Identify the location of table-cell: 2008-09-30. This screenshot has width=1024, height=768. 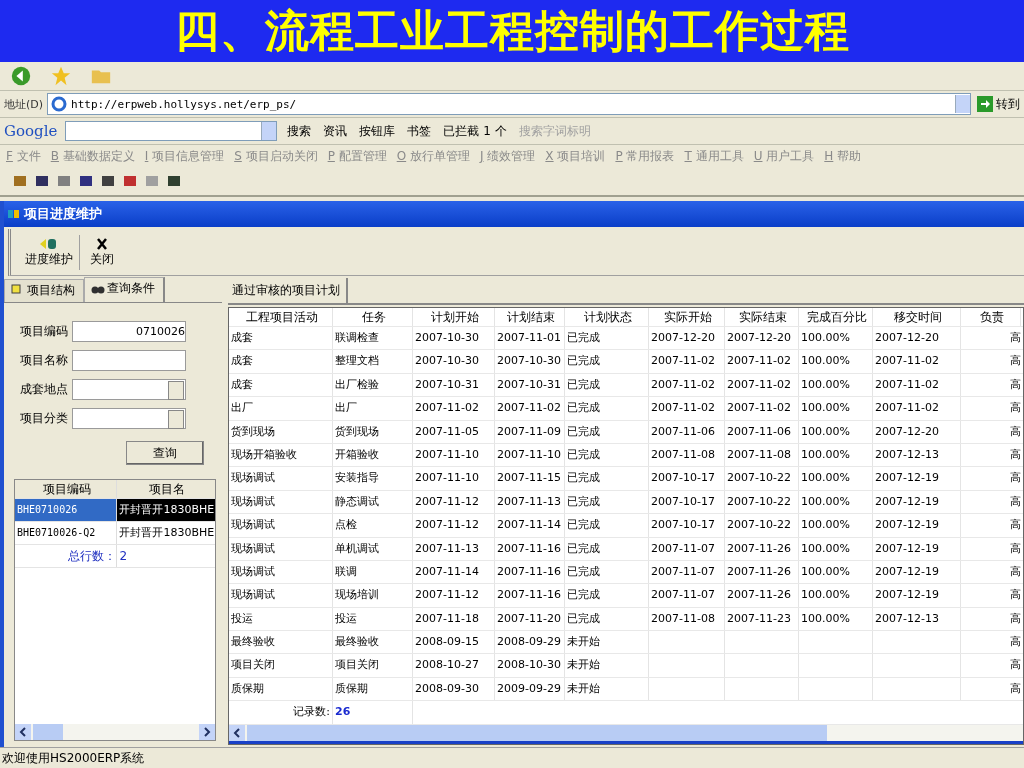
(447, 688).